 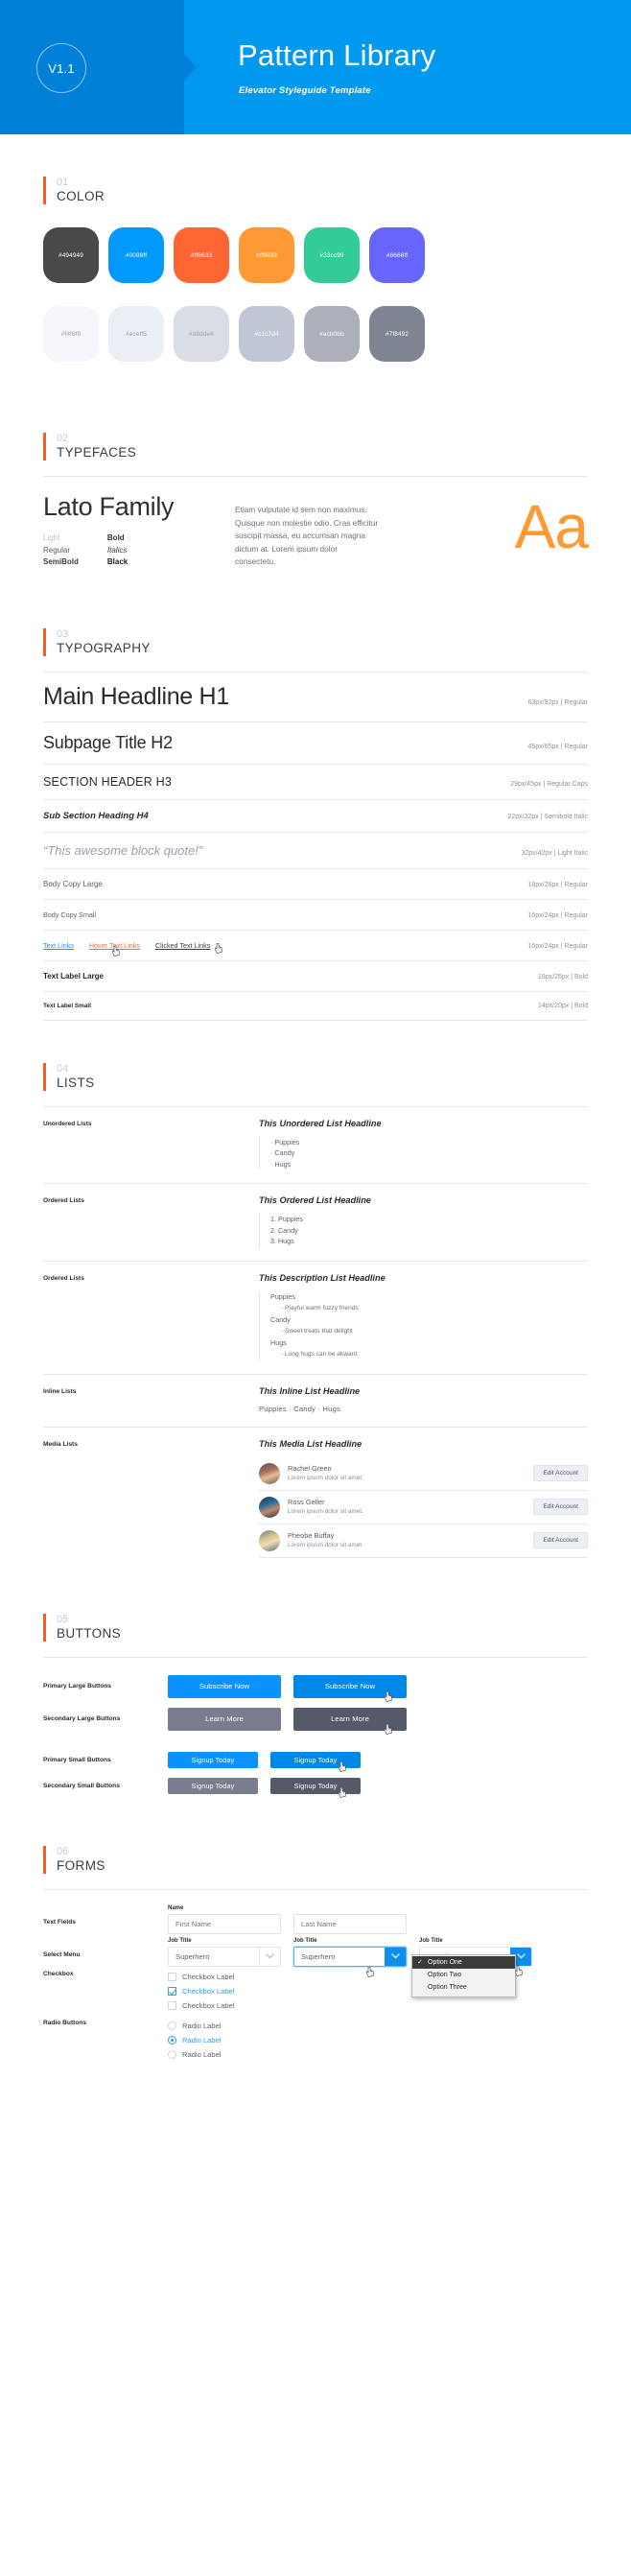 I want to click on color-swatch: #eceff5, so click(x=136, y=334).